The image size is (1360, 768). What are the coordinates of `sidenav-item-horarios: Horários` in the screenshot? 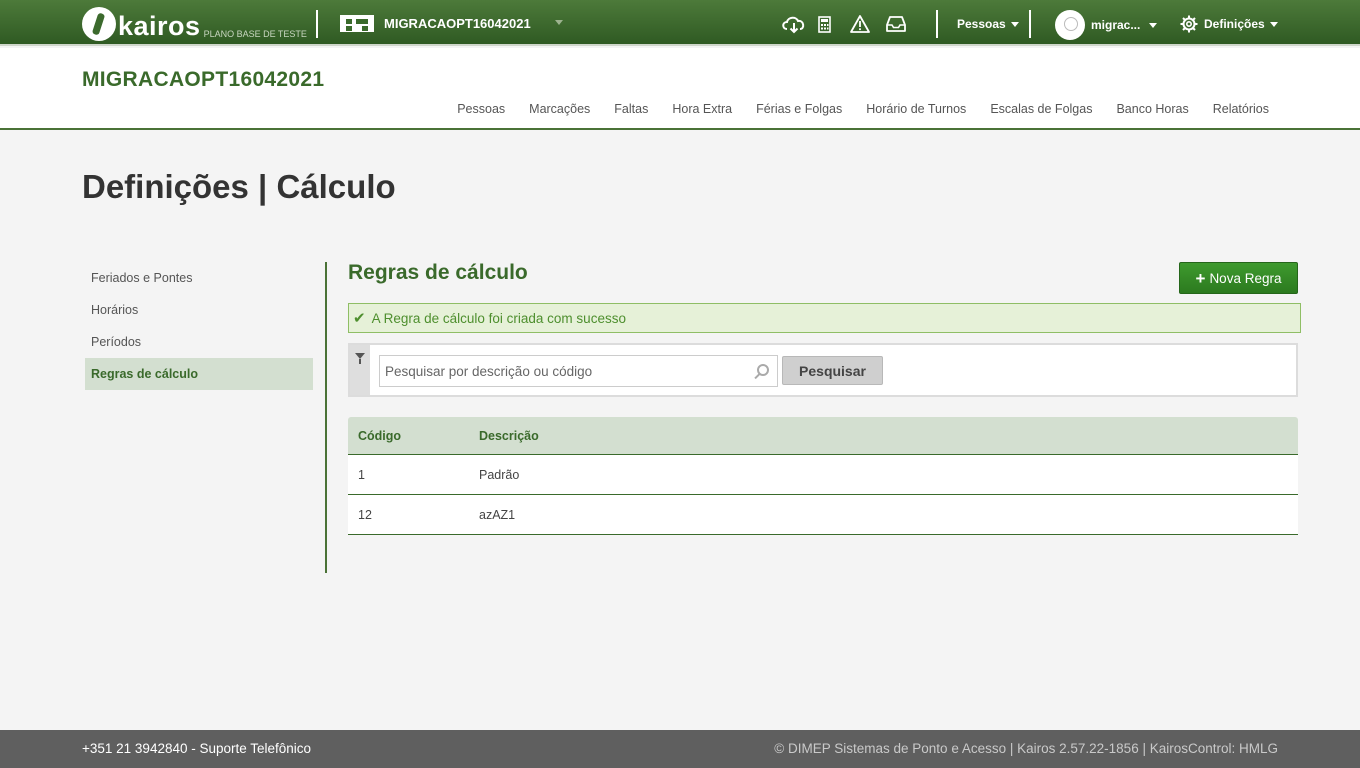 It's located at (199, 310).